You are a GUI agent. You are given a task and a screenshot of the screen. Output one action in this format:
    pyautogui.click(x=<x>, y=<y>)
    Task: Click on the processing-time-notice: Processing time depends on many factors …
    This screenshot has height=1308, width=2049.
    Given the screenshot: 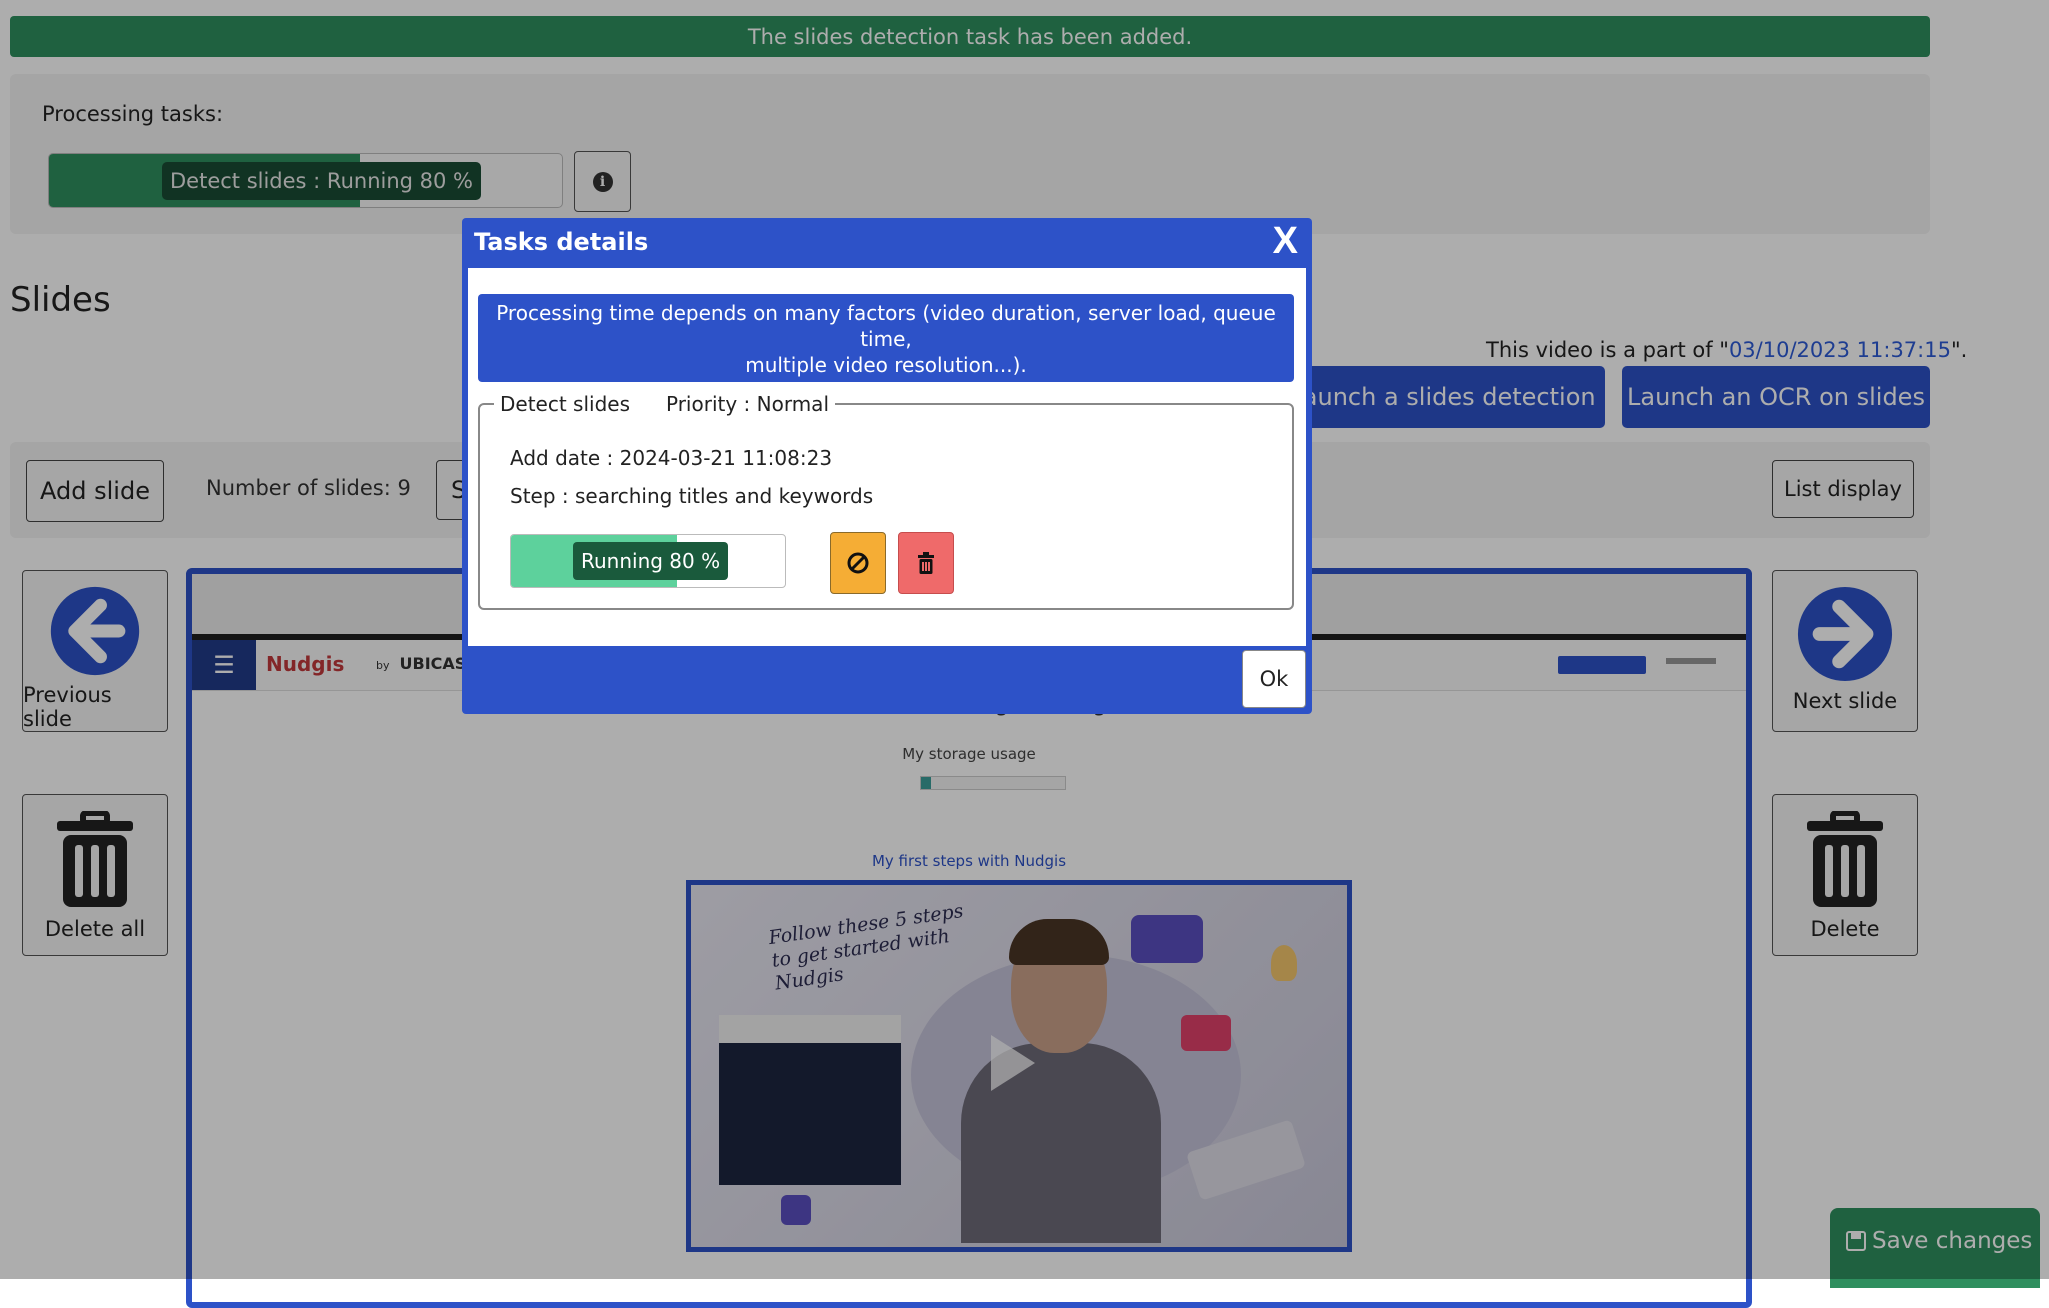 What is the action you would take?
    pyautogui.click(x=886, y=348)
    